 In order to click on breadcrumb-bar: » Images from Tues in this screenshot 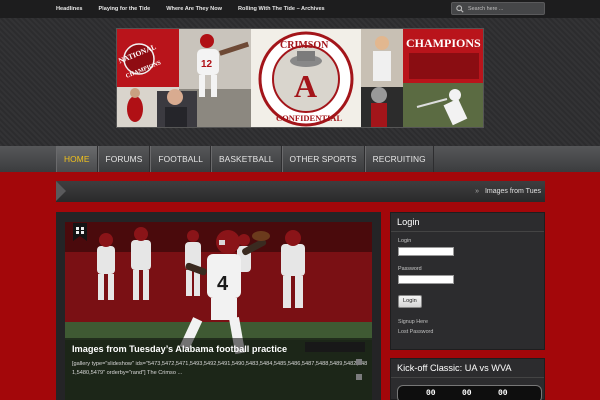, I will do `click(300, 191)`.